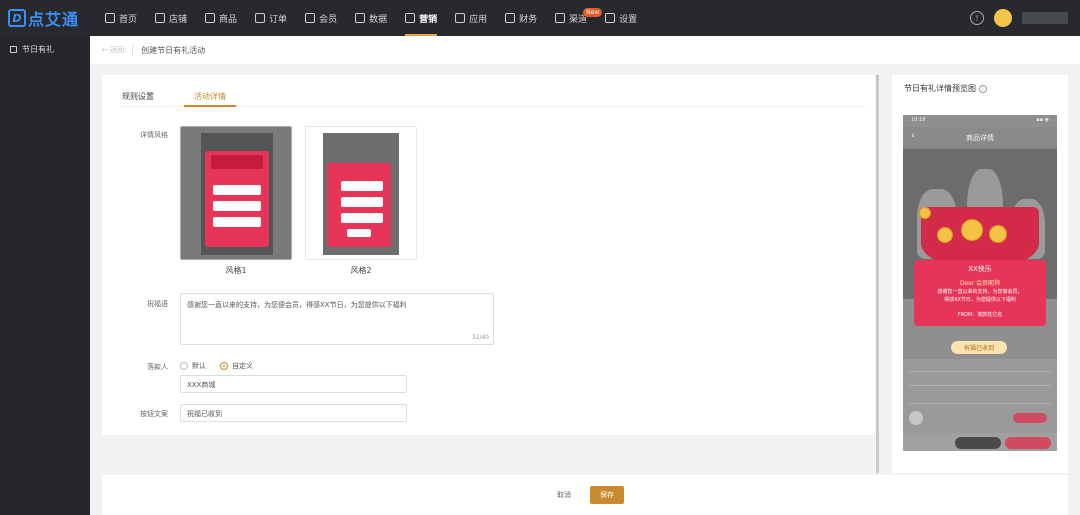  What do you see at coordinates (980, 300) in the screenshot?
I see `card-line-2: 得感XX节日，为您提供以下福利` at bounding box center [980, 300].